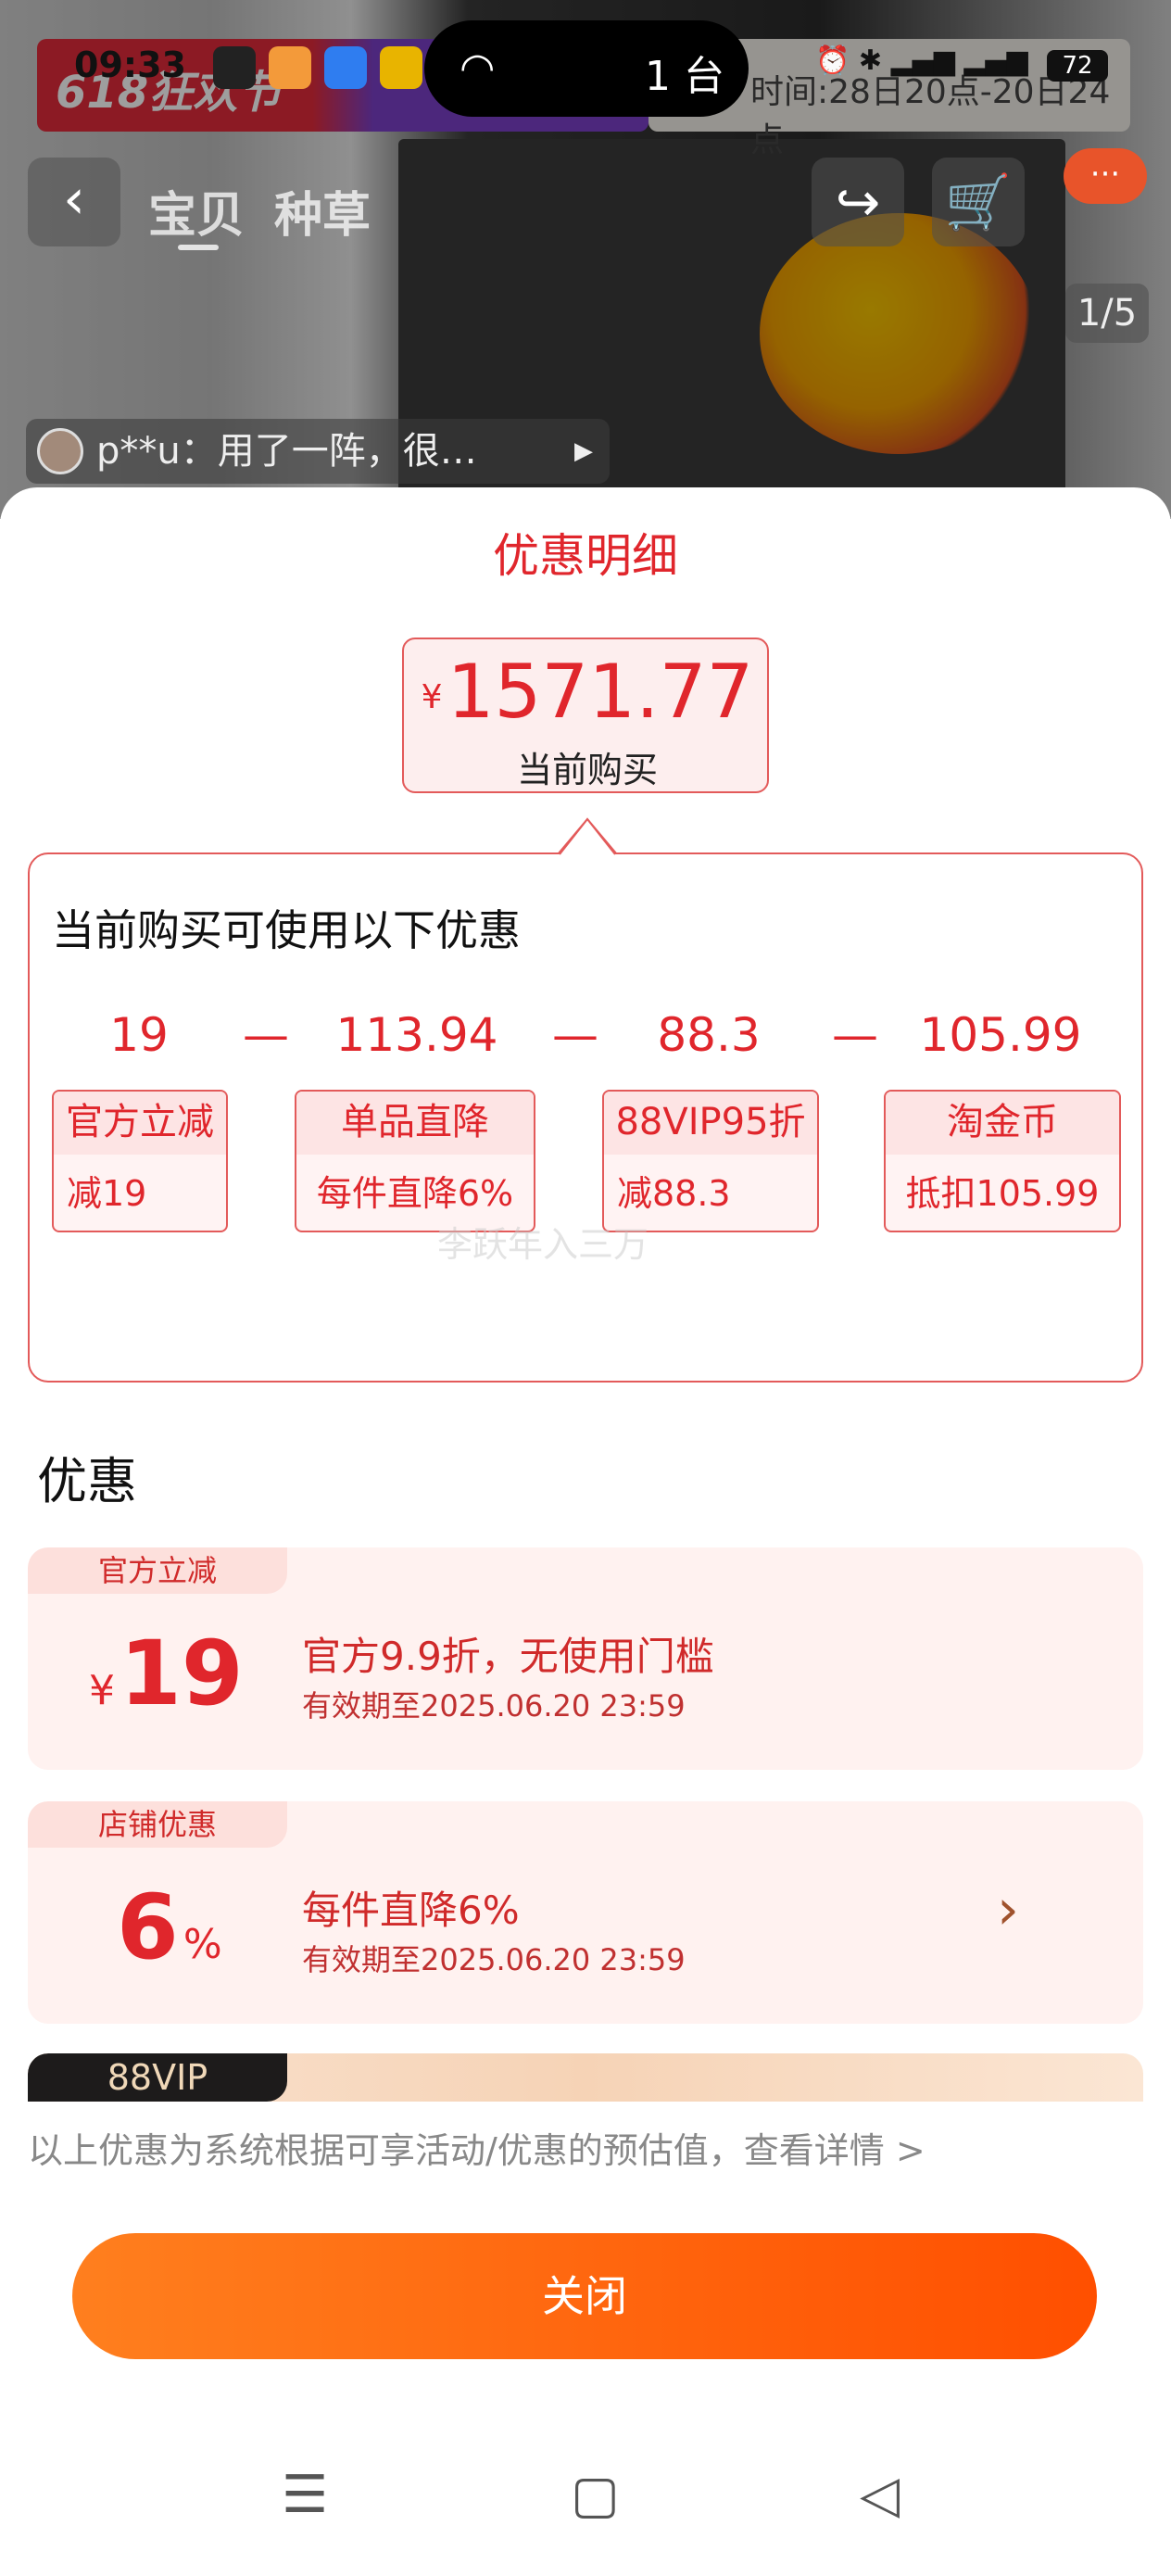 This screenshot has width=1171, height=2576. Describe the element at coordinates (584, 451) in the screenshot. I see `arrow-right-icon: ▶` at that location.